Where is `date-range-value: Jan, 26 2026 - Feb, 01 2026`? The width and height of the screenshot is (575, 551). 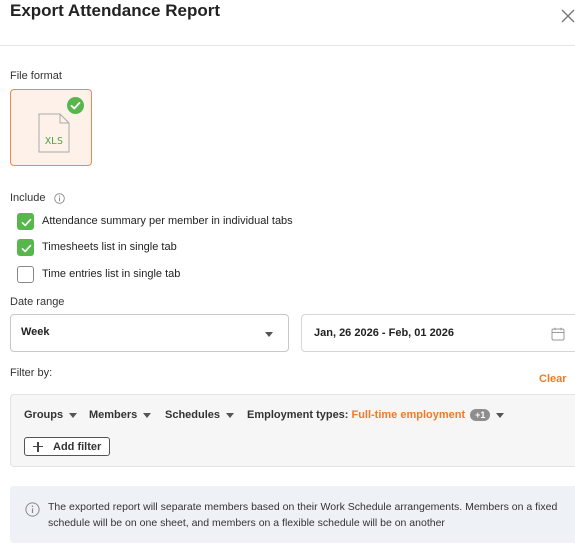
date-range-value: Jan, 26 2026 - Feb, 01 2026 is located at coordinates (384, 333).